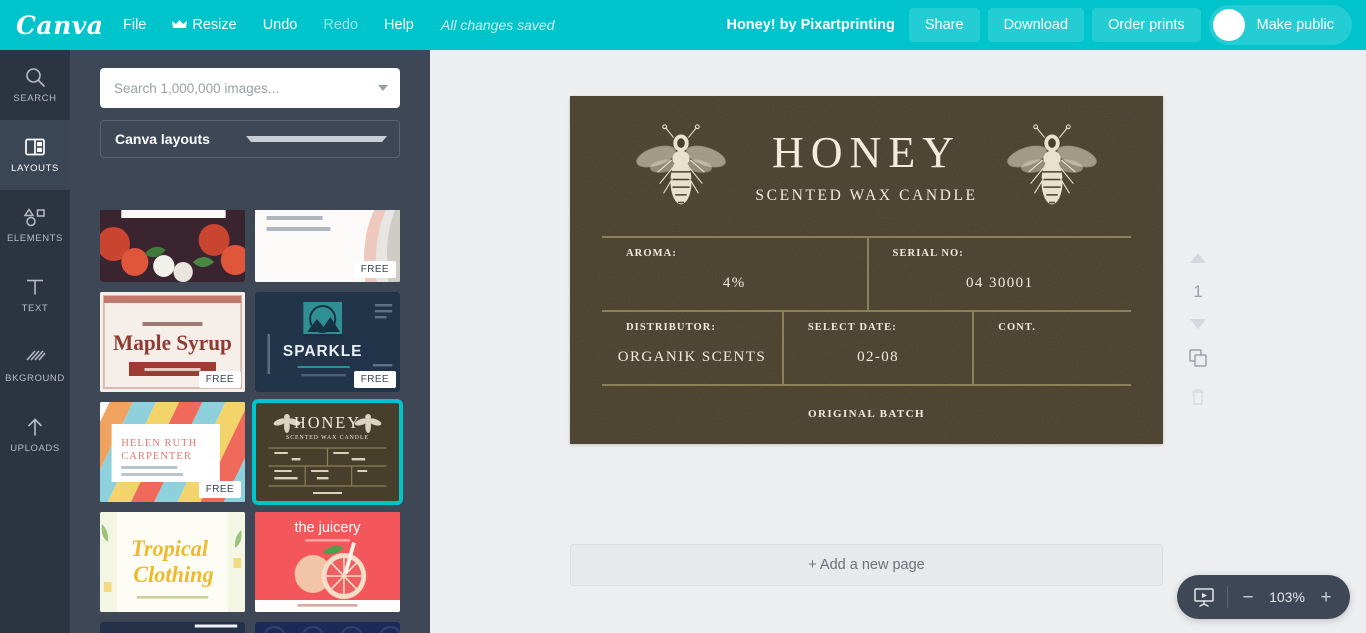 The image size is (1366, 633). What do you see at coordinates (327, 246) in the screenshot?
I see `layout-thumbnail: FREE` at bounding box center [327, 246].